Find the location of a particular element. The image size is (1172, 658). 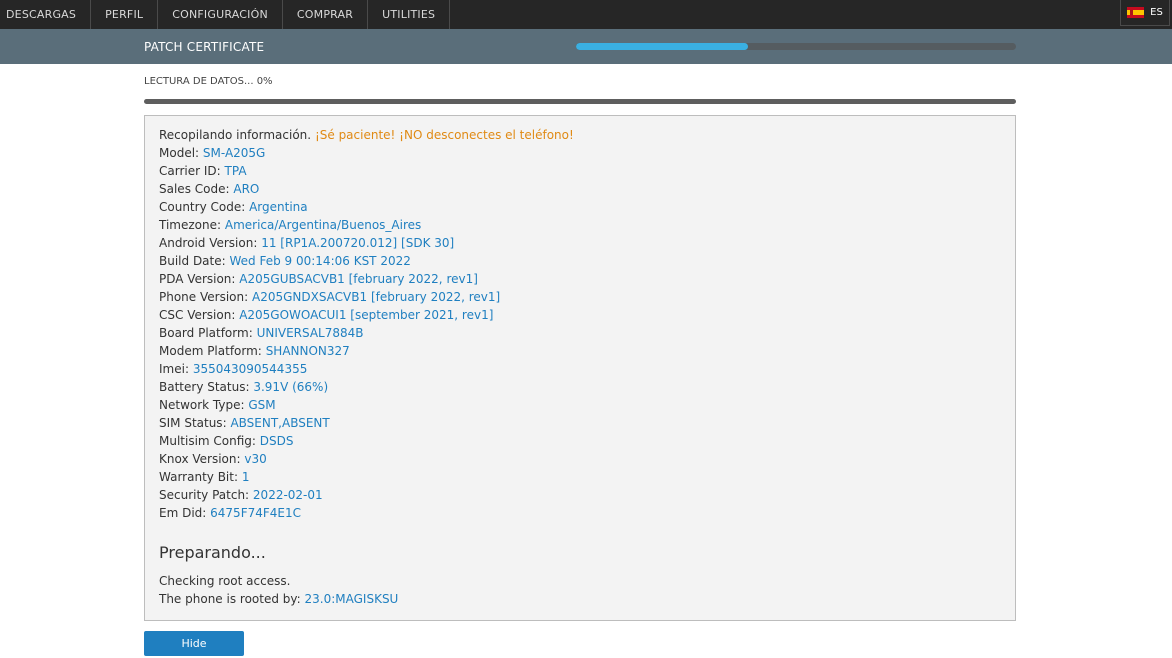

field-label: Battery Status: is located at coordinates (204, 387).